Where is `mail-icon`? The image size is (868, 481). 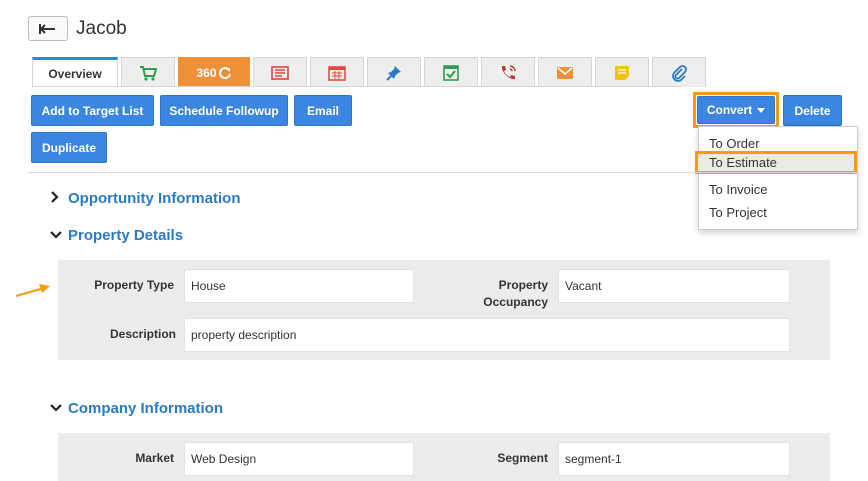
mail-icon is located at coordinates (565, 72).